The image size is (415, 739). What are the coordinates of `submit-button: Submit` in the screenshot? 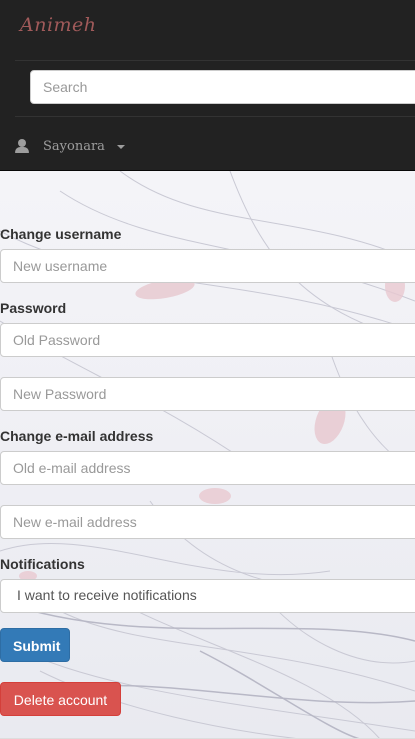 It's located at (35, 645).